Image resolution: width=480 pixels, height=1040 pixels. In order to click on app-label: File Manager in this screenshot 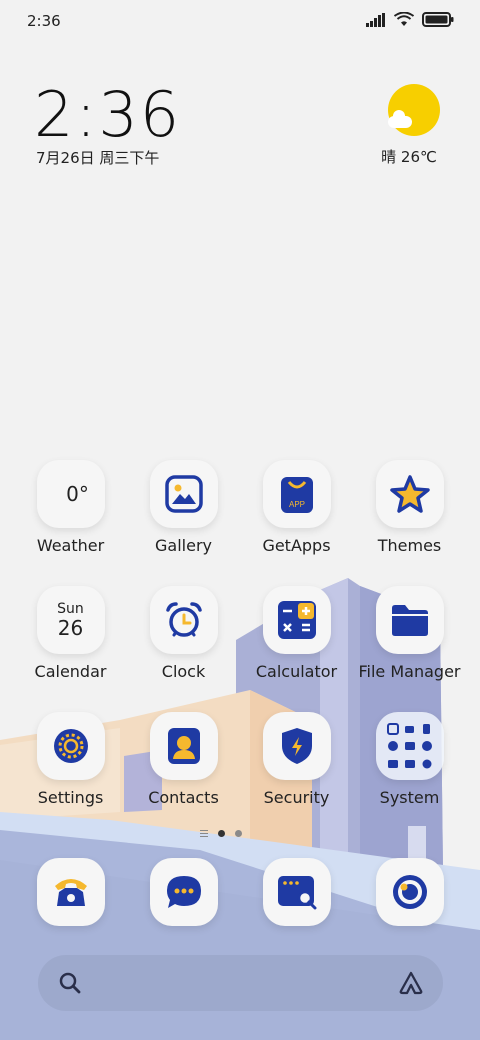, I will do `click(409, 671)`.